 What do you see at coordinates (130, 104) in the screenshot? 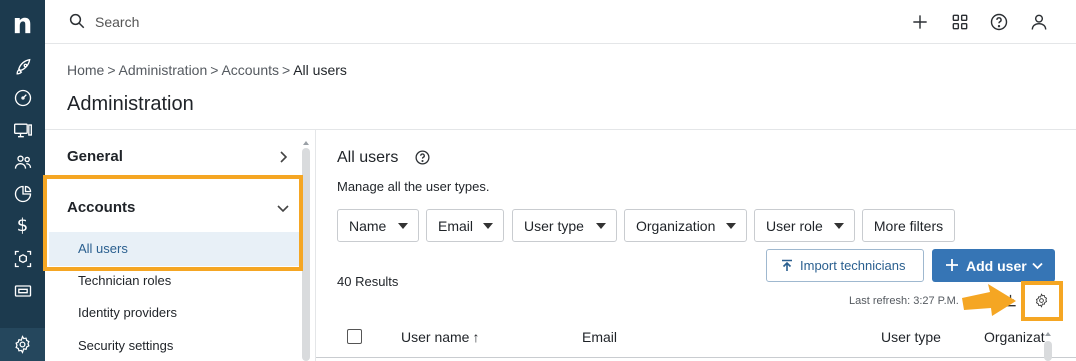
I see `page-title: Administration` at bounding box center [130, 104].